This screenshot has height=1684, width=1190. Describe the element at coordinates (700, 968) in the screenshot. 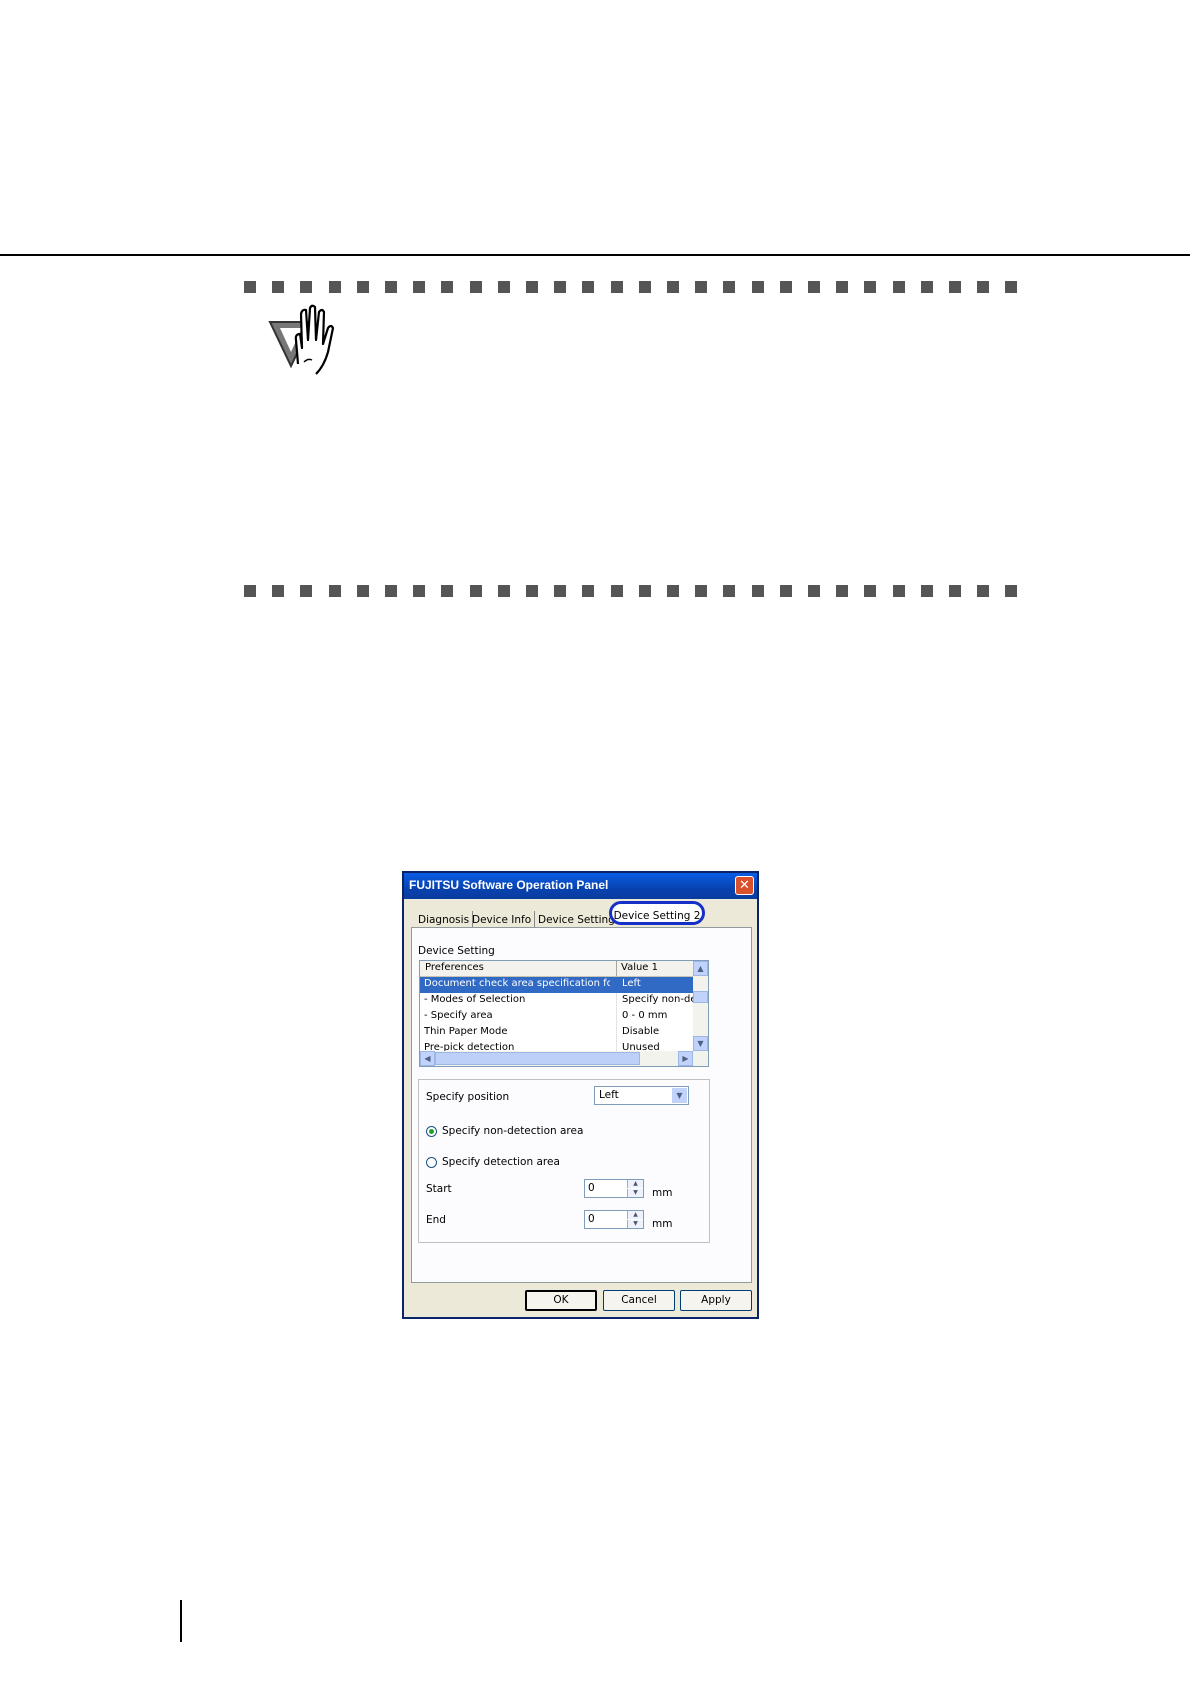

I see `scroll-up-icon: ▲` at that location.